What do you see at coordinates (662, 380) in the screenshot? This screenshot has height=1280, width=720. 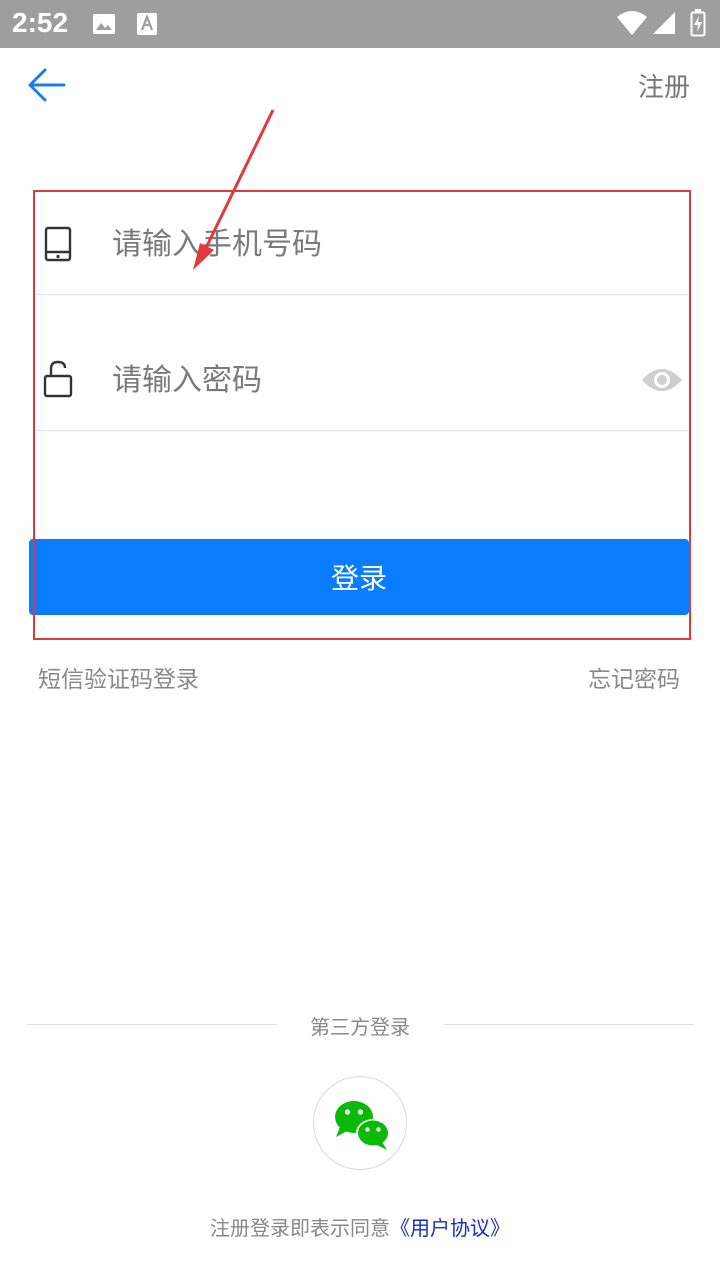 I see `eye-icon` at bounding box center [662, 380].